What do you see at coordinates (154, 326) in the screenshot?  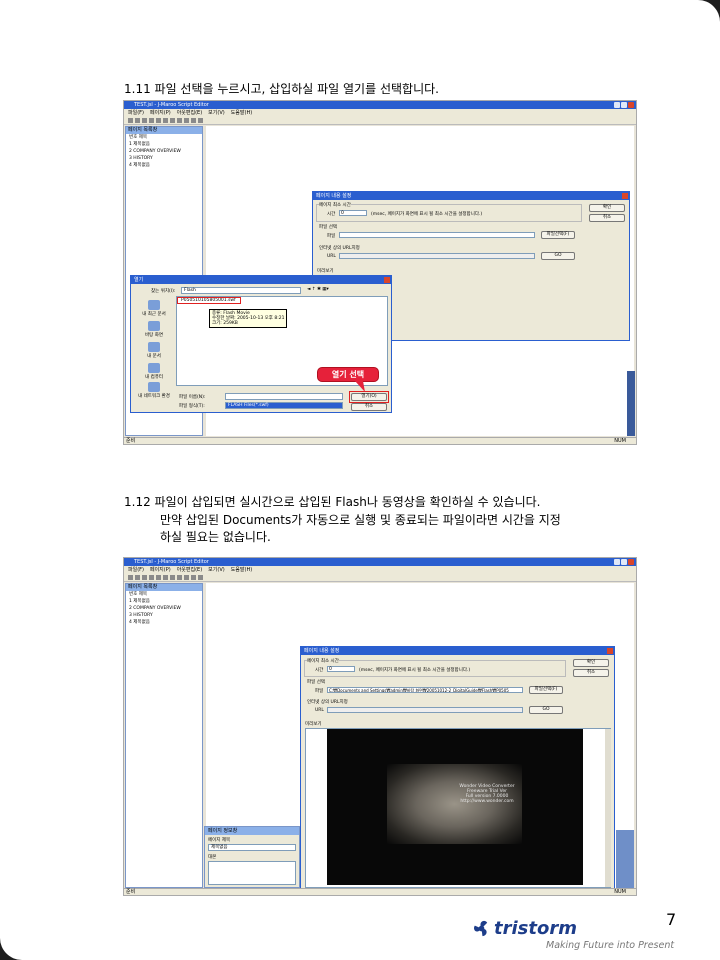 I see `desktop-icon` at bounding box center [154, 326].